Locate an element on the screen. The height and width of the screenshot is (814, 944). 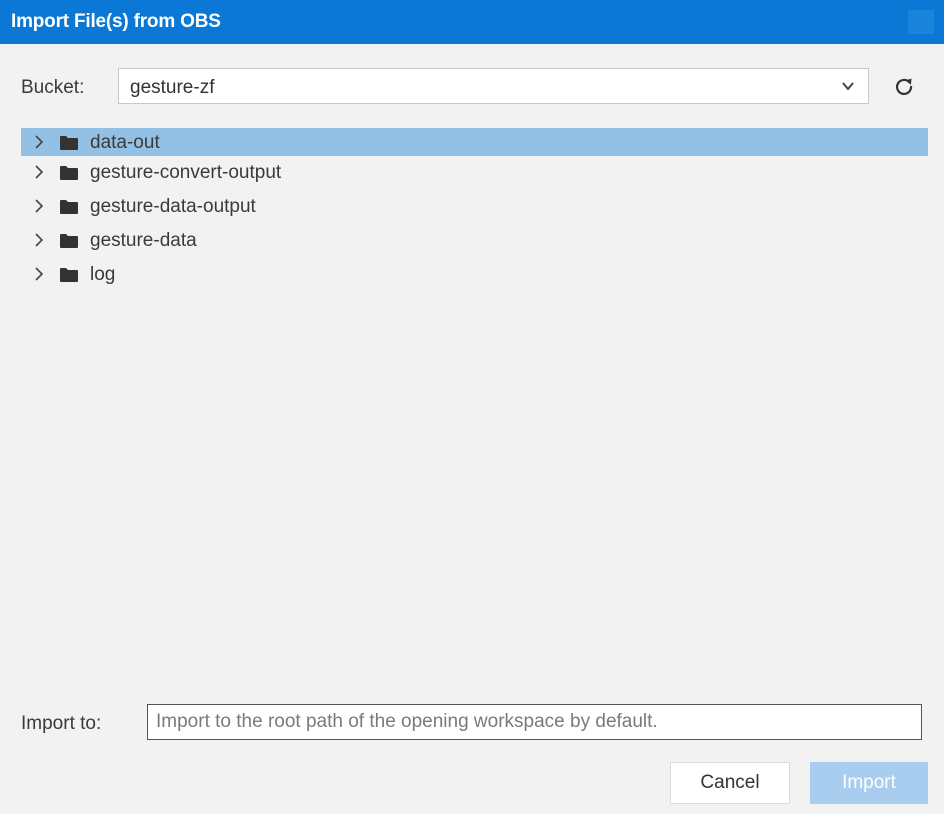
chevron-down-icon is located at coordinates (848, 86).